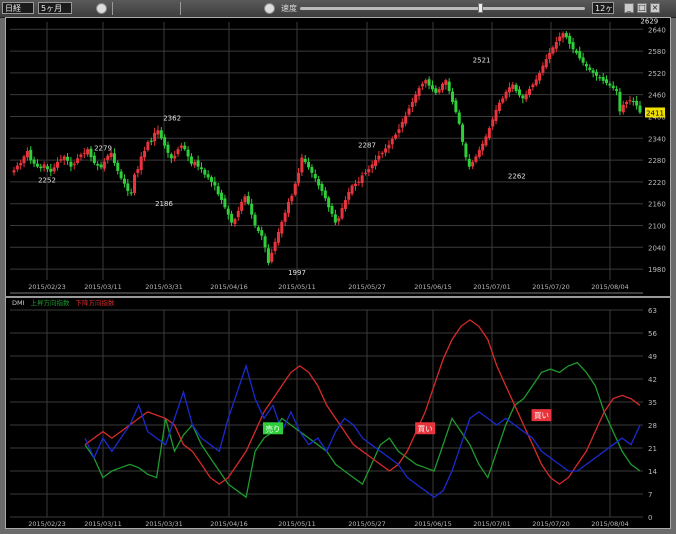 The height and width of the screenshot is (534, 676). What do you see at coordinates (296, 524) in the screenshot?
I see `dmi-x-tick-label: 2015/05/11` at bounding box center [296, 524].